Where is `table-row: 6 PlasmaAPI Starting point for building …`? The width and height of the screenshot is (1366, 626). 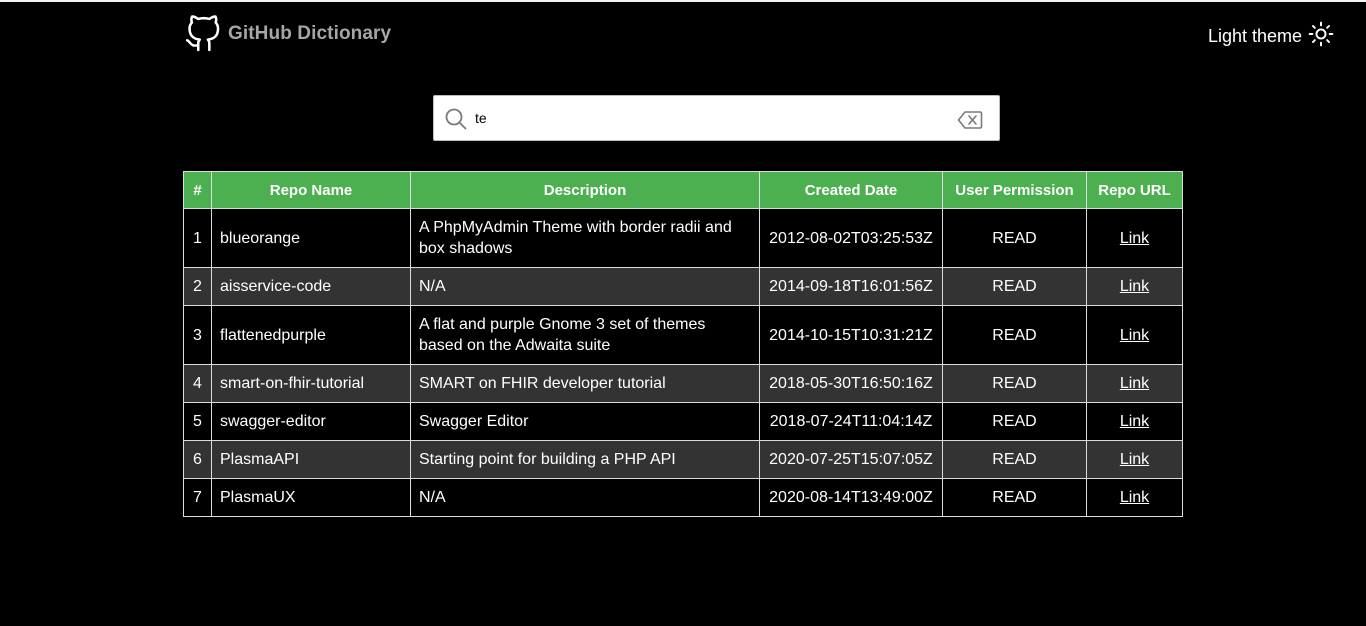
table-row: 6 PlasmaAPI Starting point for building … is located at coordinates (683, 459).